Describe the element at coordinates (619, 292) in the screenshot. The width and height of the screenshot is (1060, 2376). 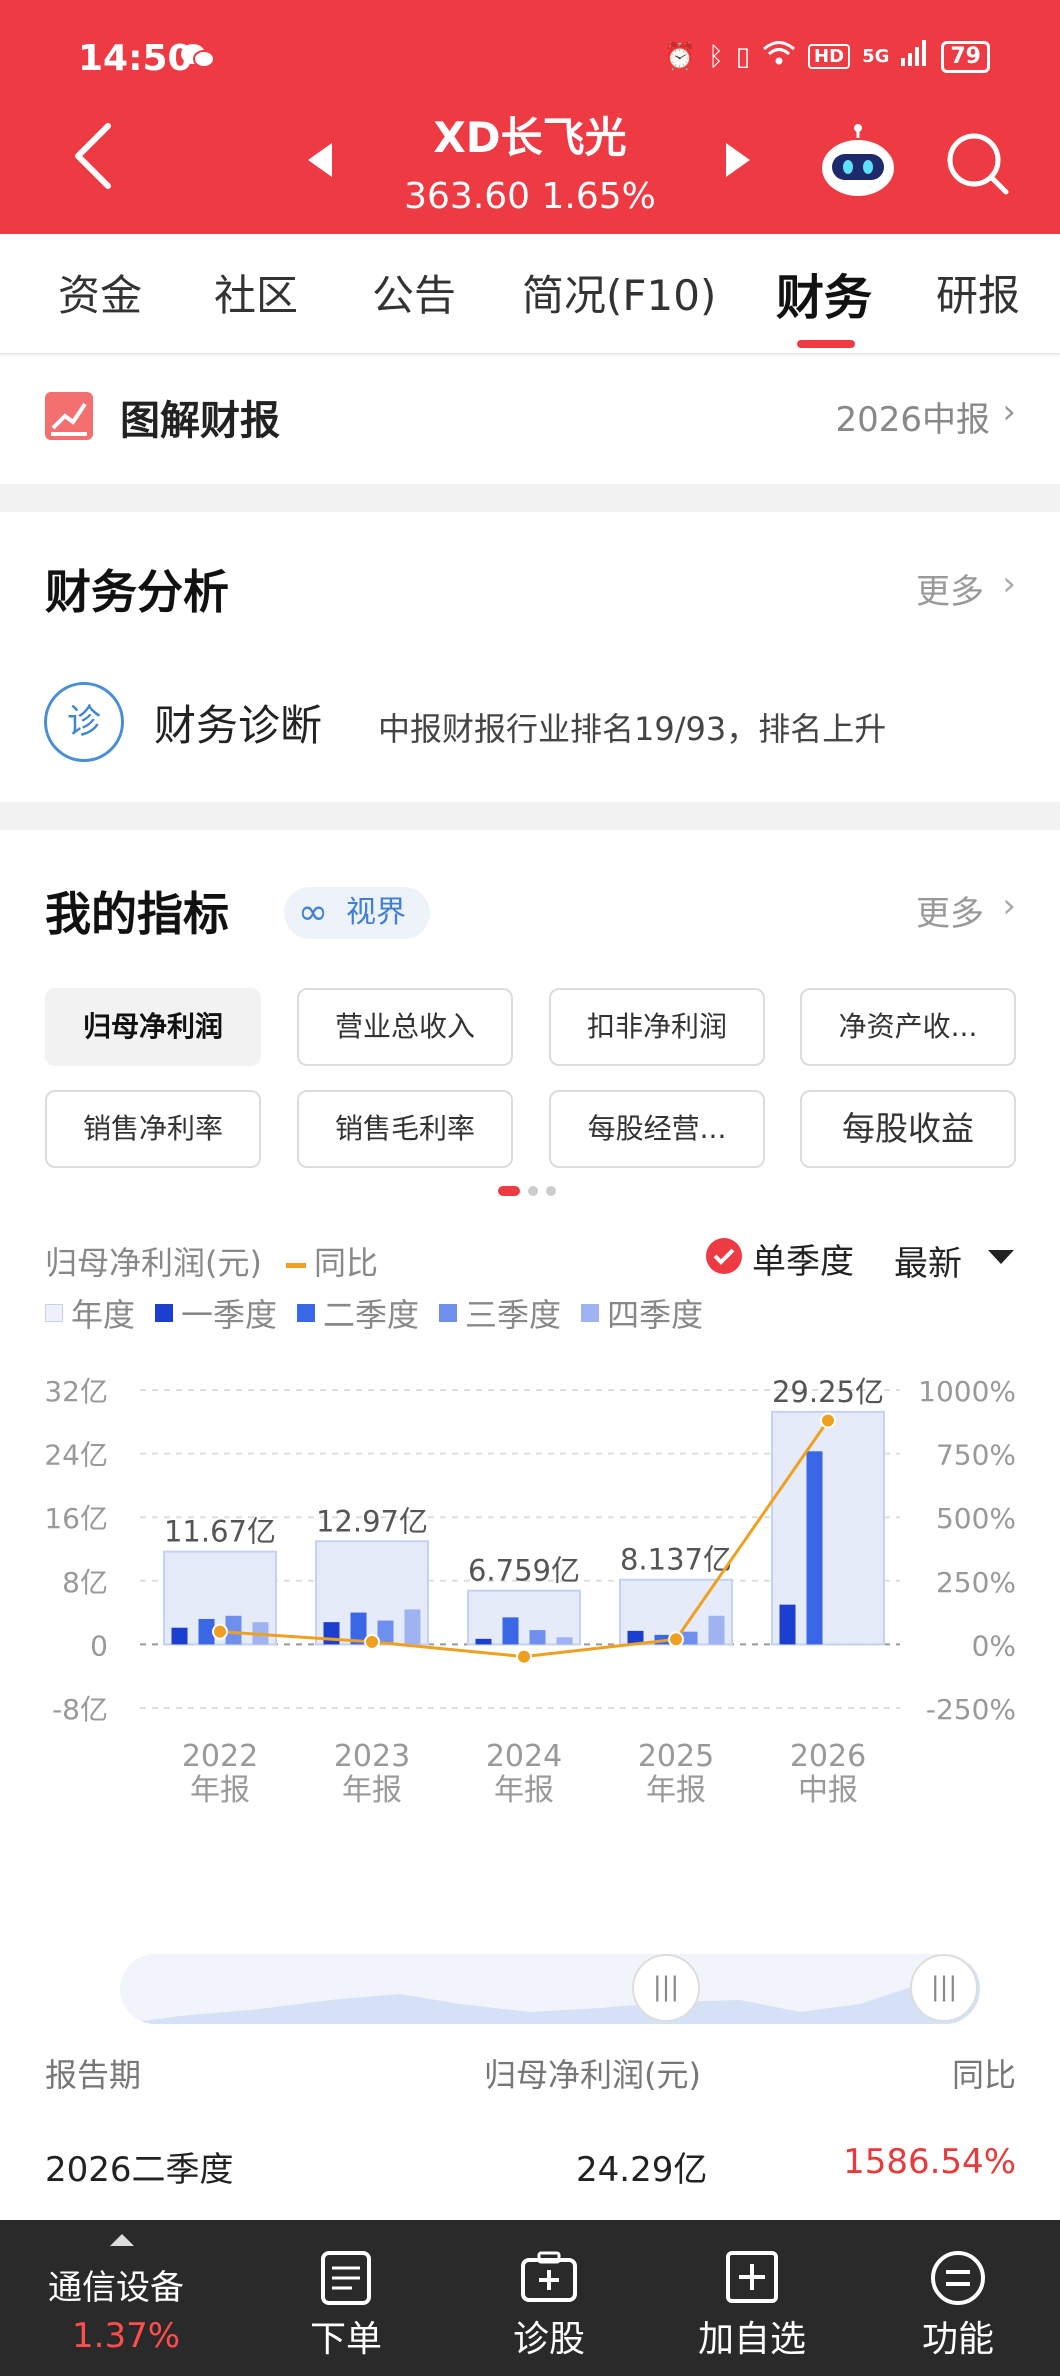
I see `tab-f10-profile: 简况(F10)` at that location.